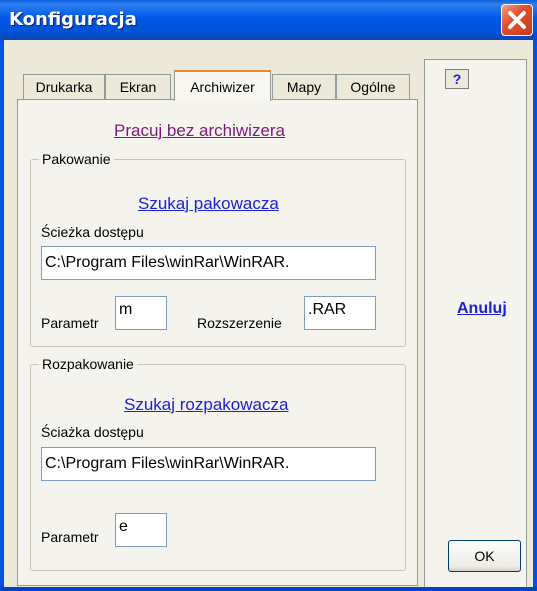 The height and width of the screenshot is (591, 537). I want to click on close-button, so click(517, 20).